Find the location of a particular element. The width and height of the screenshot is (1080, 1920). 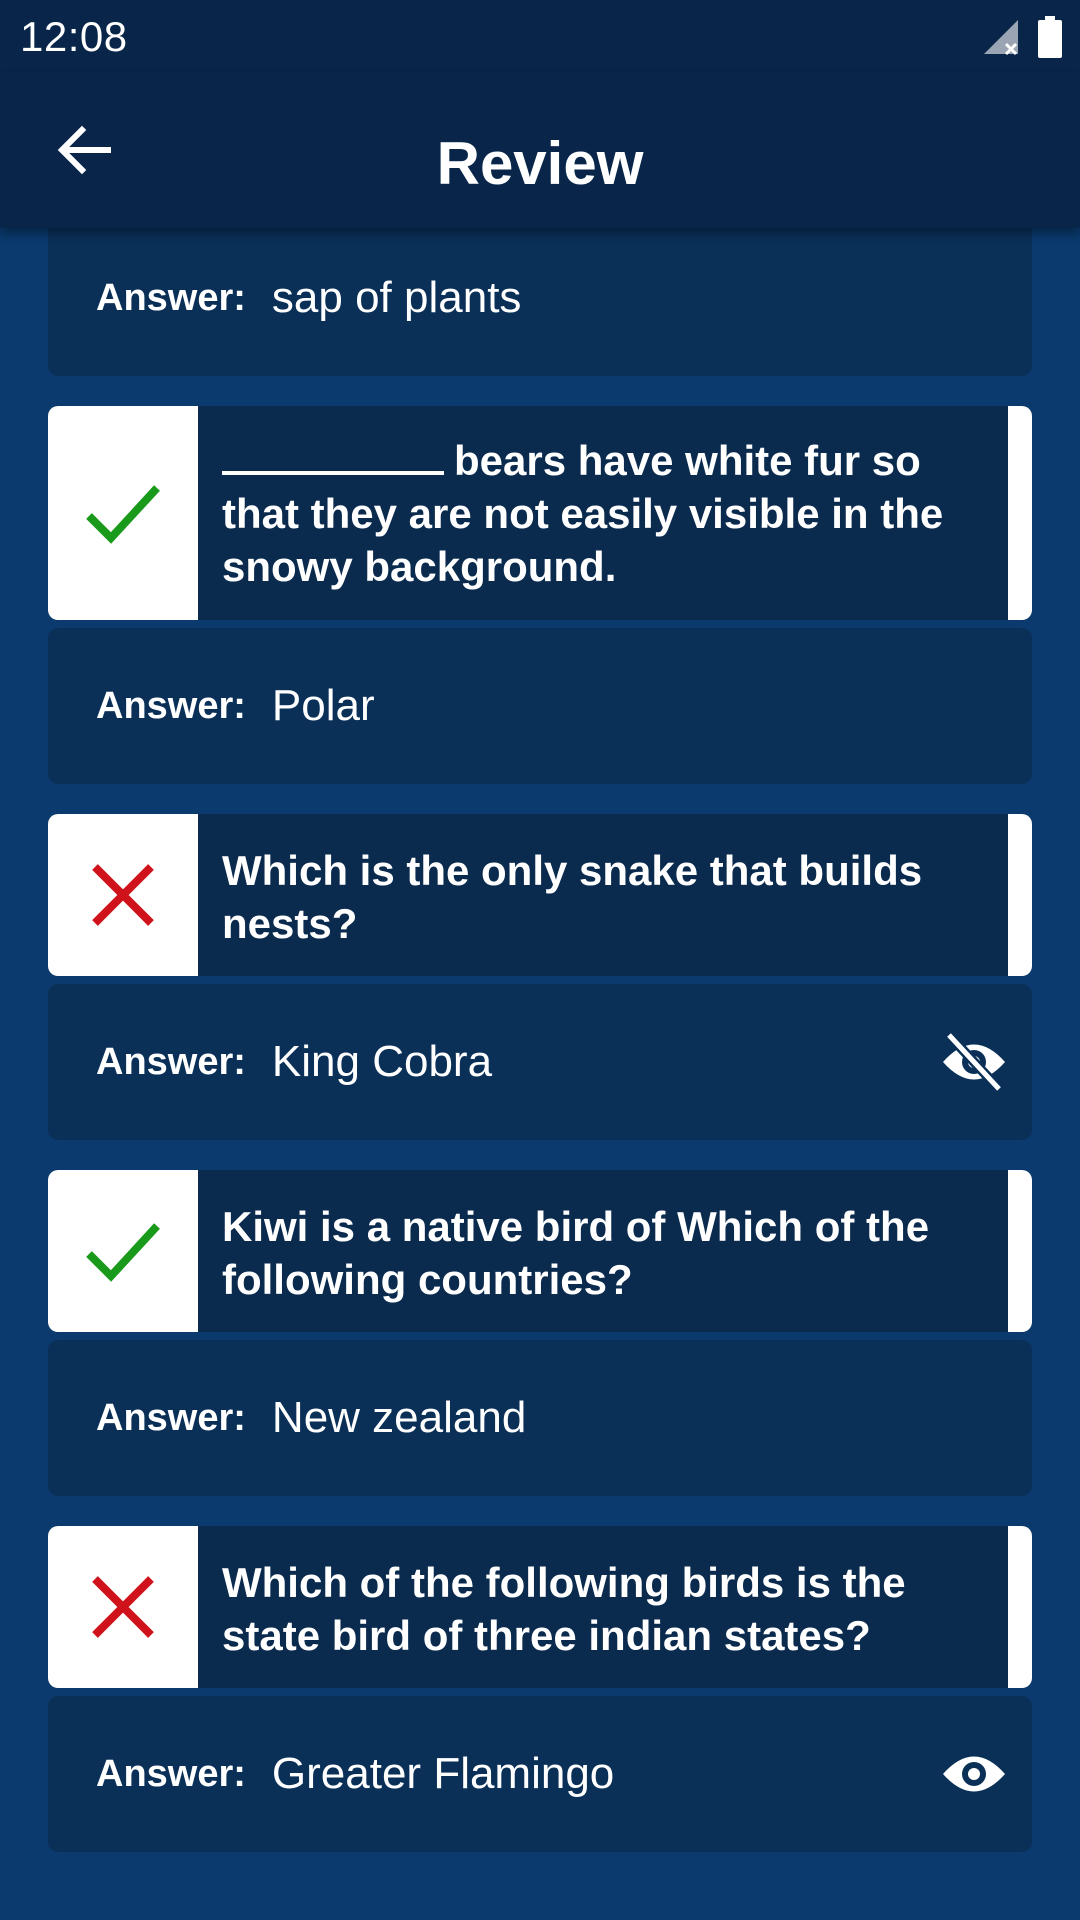

battery-icon is located at coordinates (1050, 37).